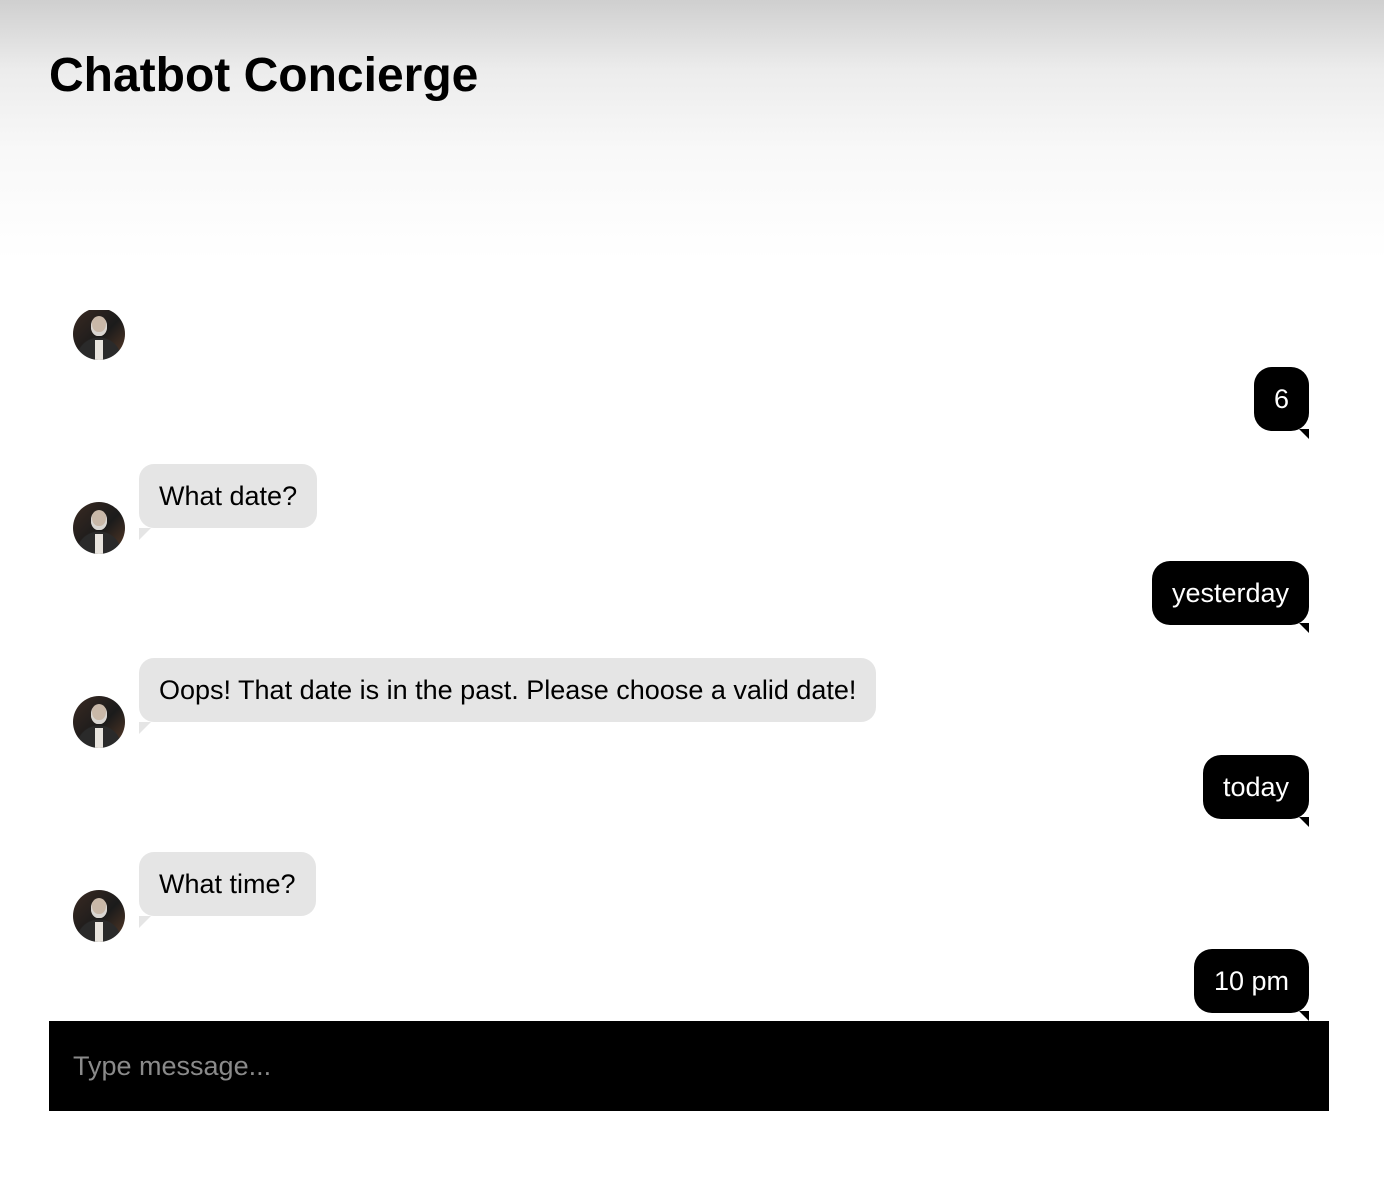 The image size is (1384, 1188). I want to click on message-composer, so click(689, 1066).